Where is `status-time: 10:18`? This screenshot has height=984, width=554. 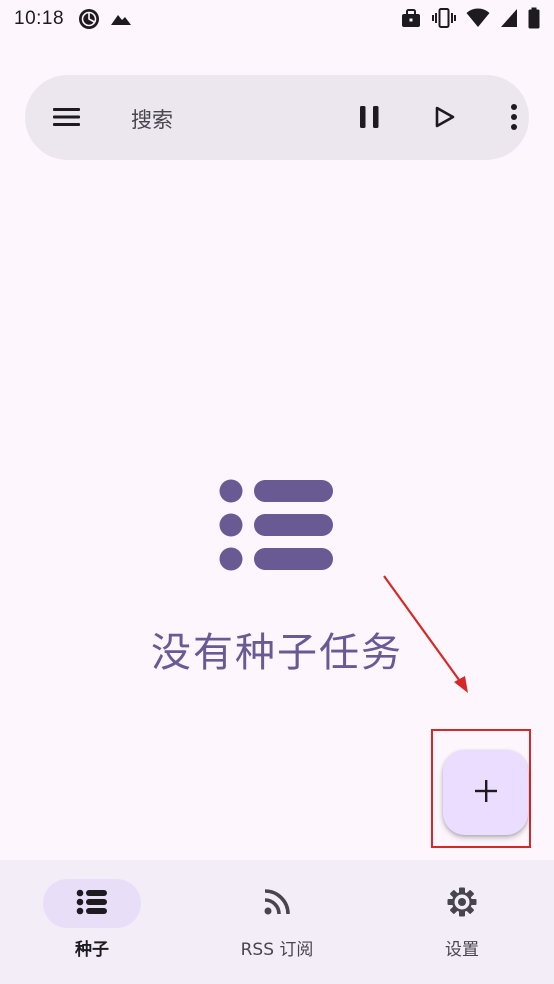 status-time: 10:18 is located at coordinates (39, 18).